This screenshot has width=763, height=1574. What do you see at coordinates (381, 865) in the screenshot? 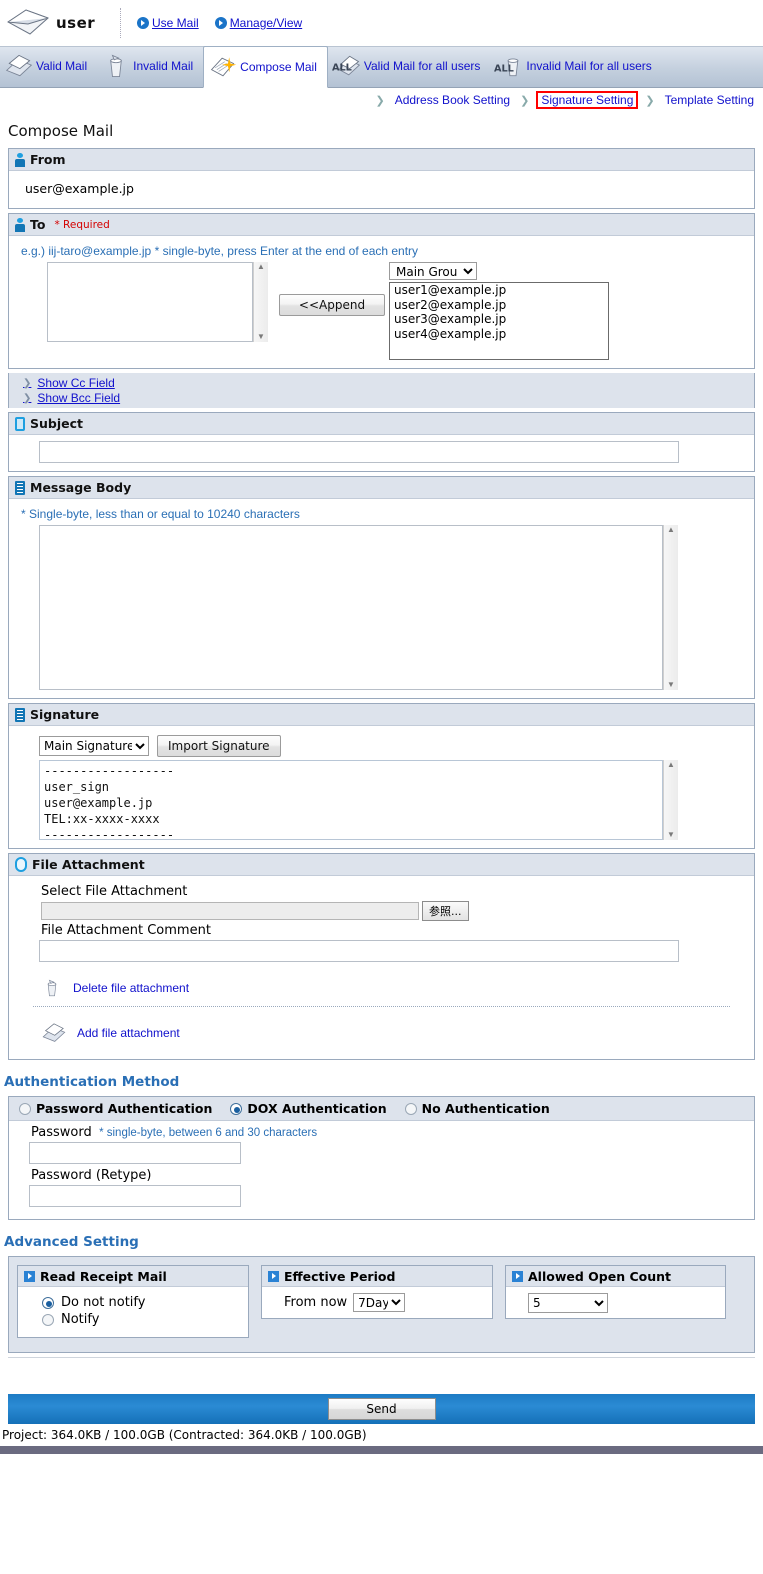
I see `file-attachment-panel-header: File Attachment` at bounding box center [381, 865].